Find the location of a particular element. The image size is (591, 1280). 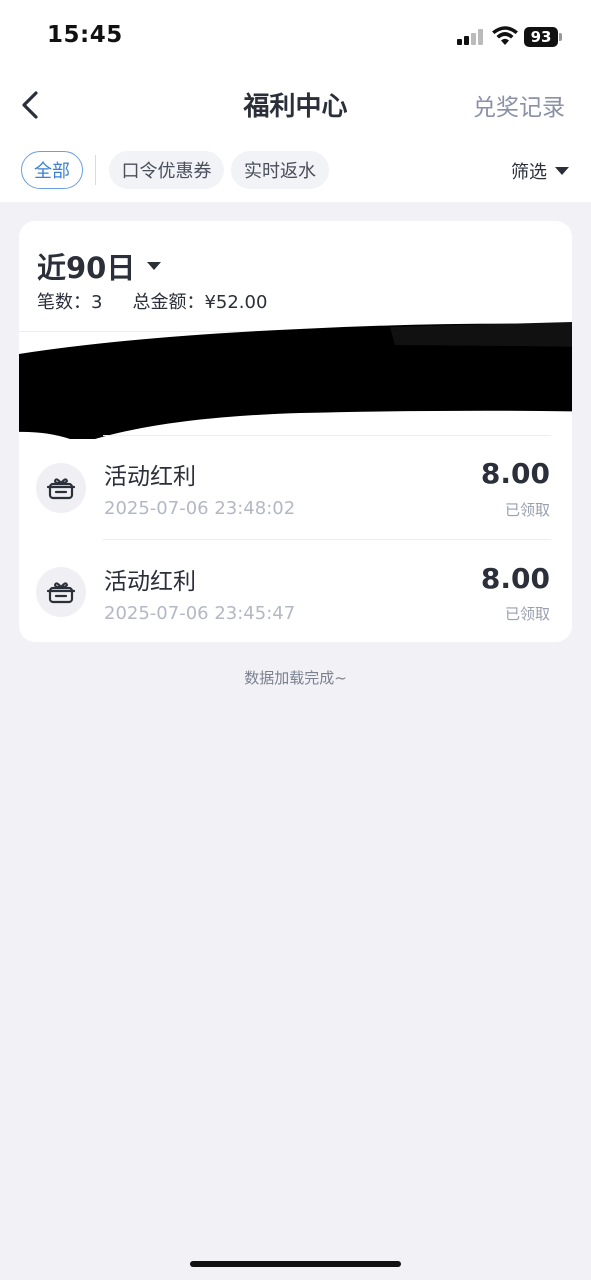

tab-divider is located at coordinates (95, 170).